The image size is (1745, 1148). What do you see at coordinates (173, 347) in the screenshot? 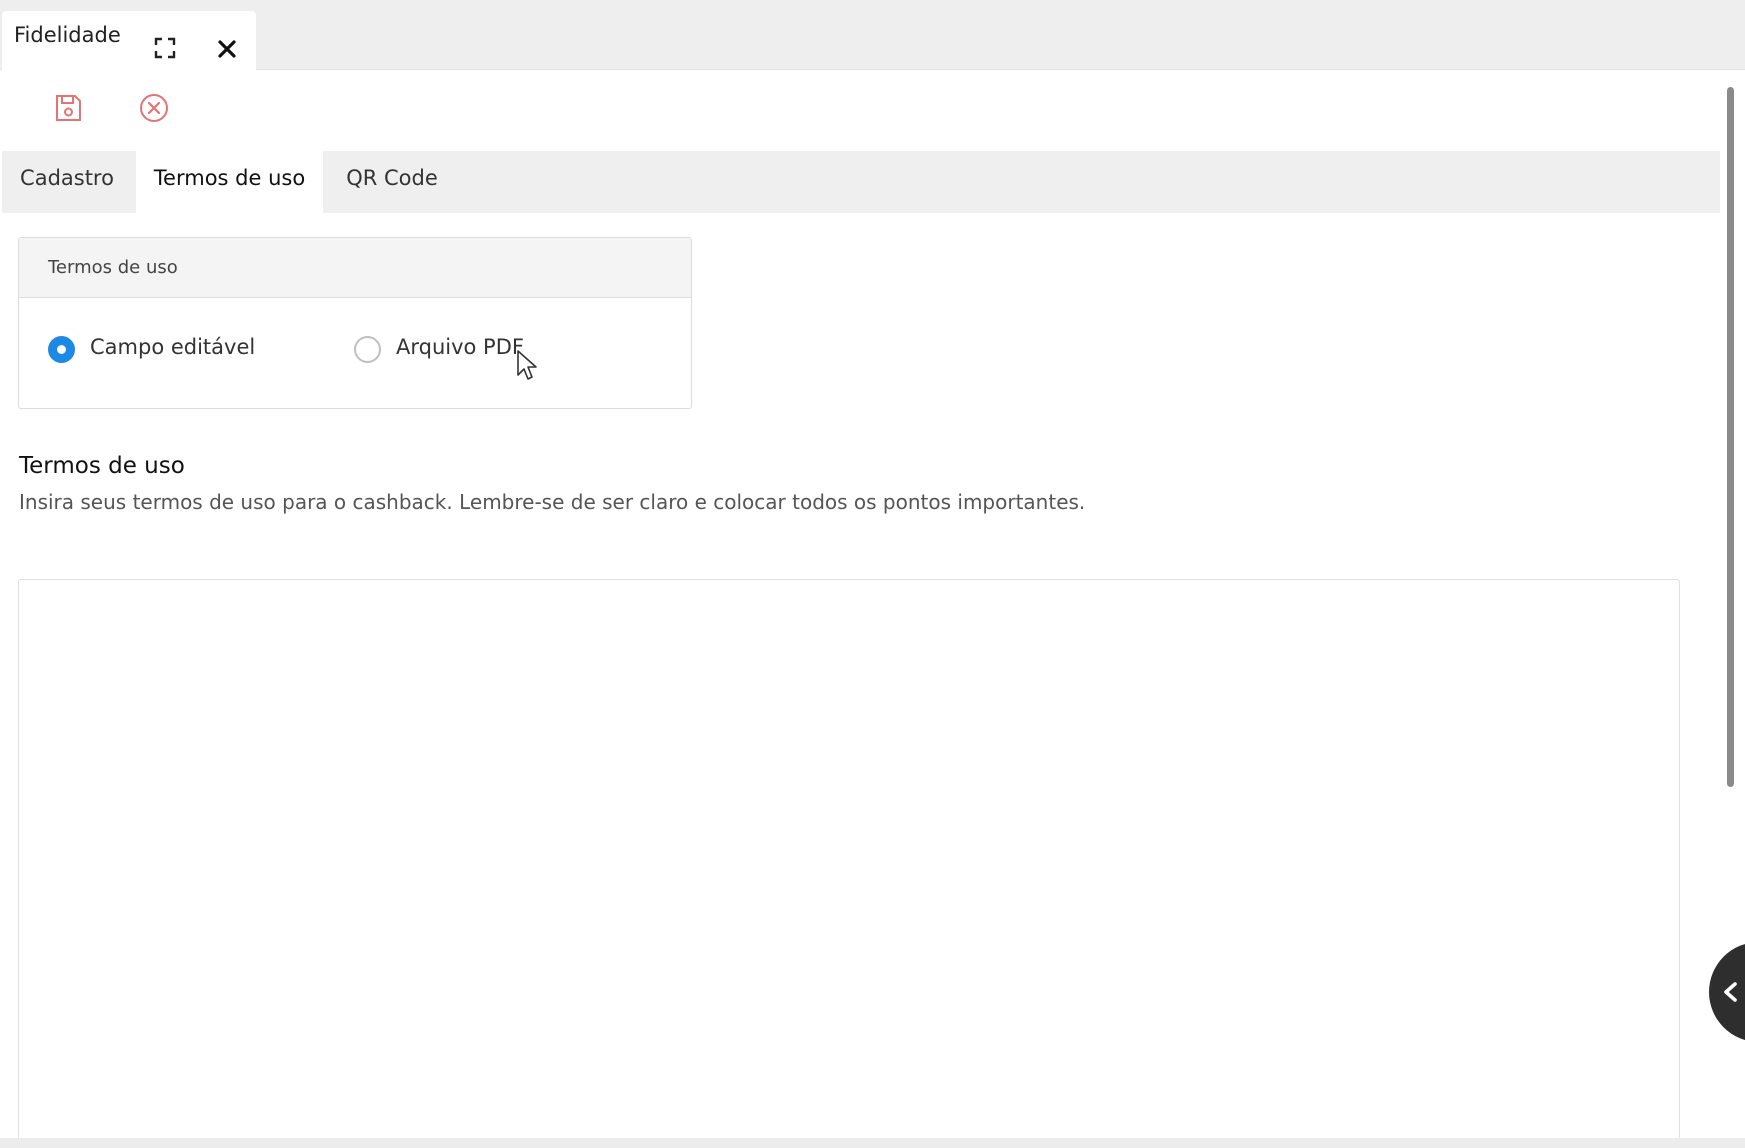
I see `radio-label-campo-editavel: Campo editável` at bounding box center [173, 347].